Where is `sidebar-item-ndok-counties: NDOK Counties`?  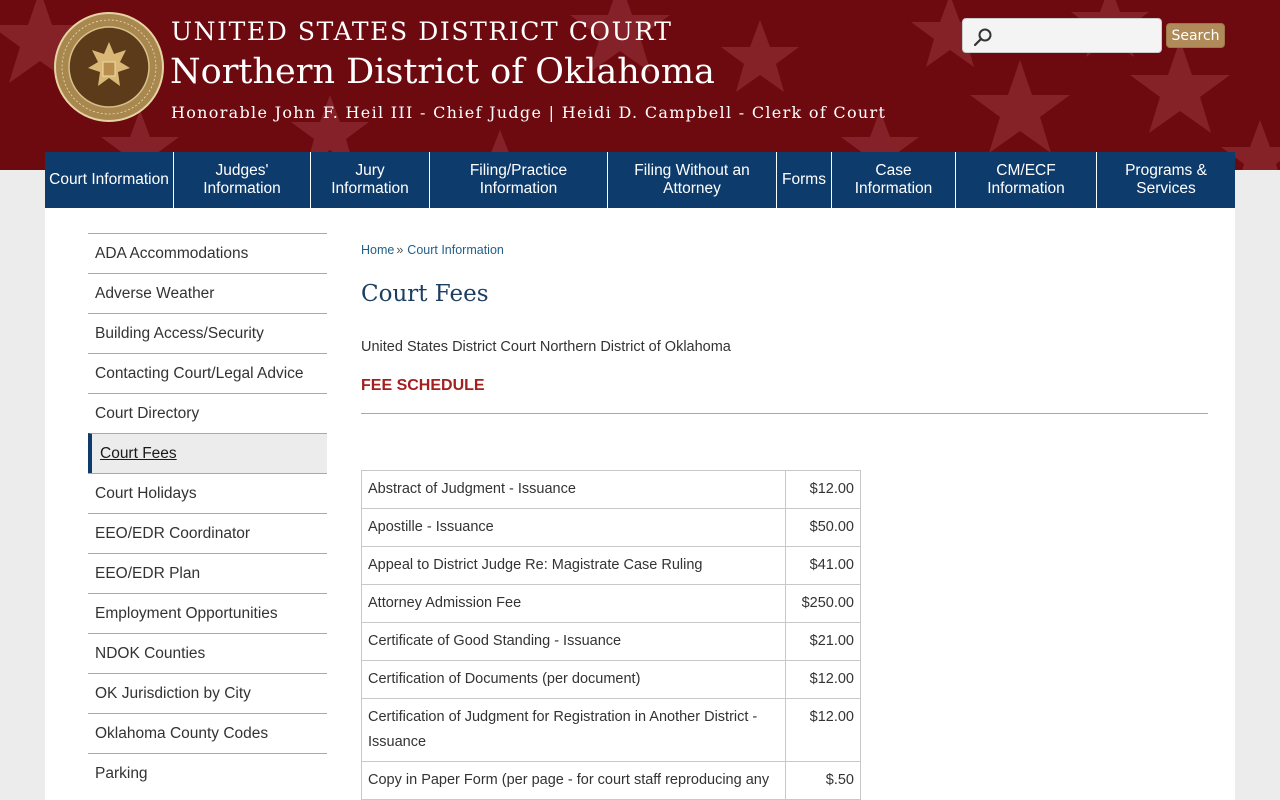
sidebar-item-ndok-counties: NDOK Counties is located at coordinates (207, 653).